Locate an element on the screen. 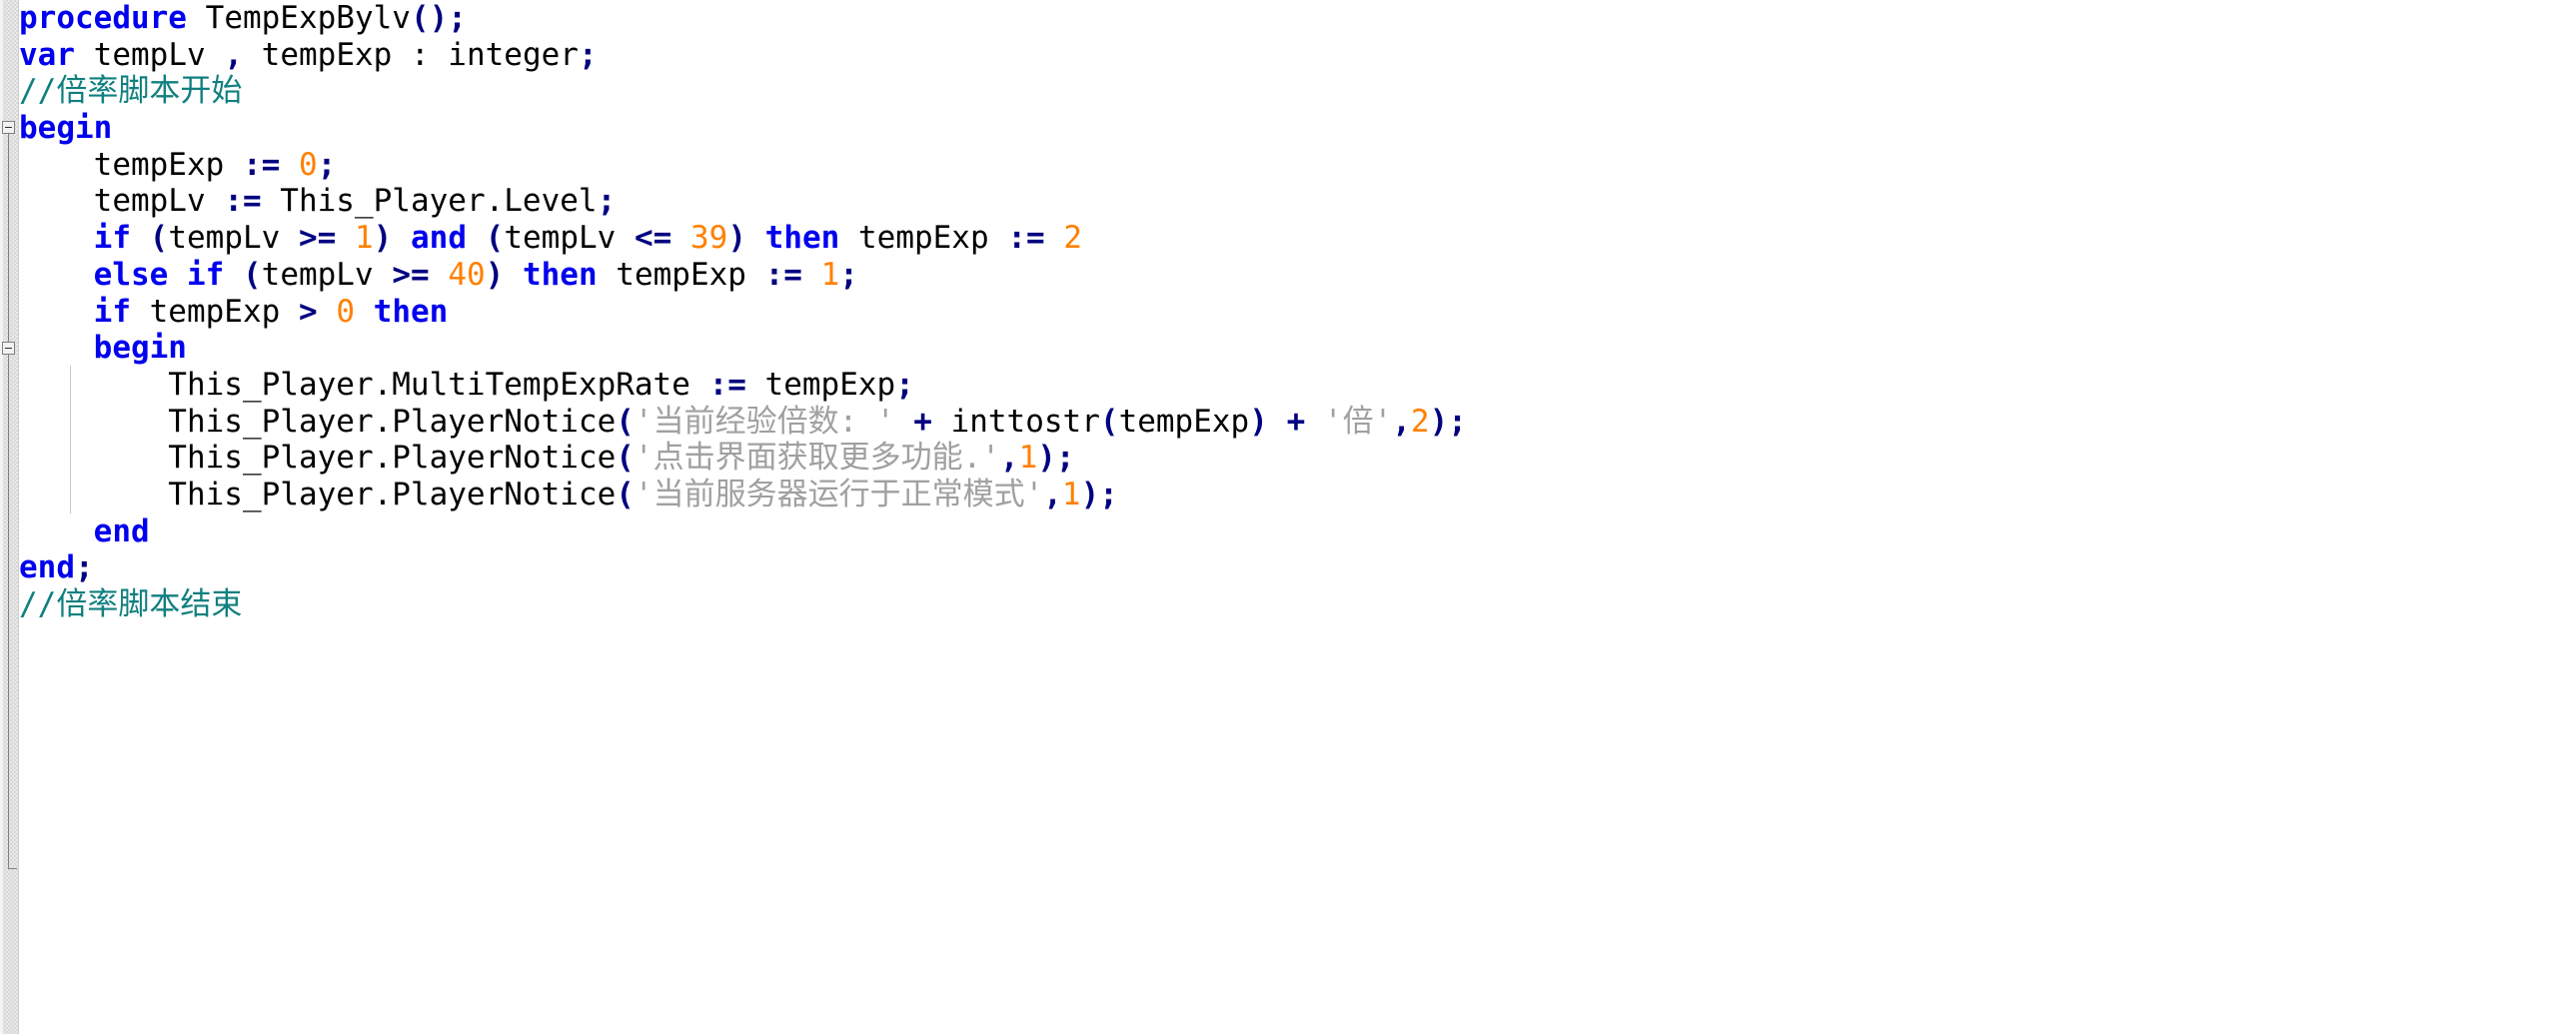  code-line: tempLv := This_Player.Level; is located at coordinates (1297, 201).